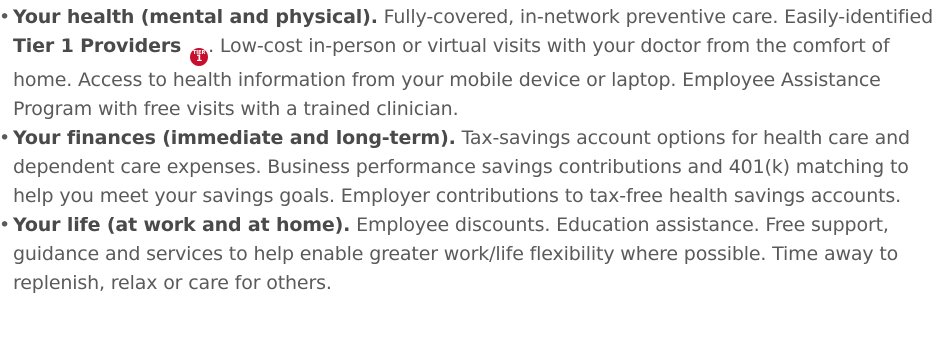 The width and height of the screenshot is (939, 354). What do you see at coordinates (195, 17) in the screenshot?
I see `health-heading: Your health (mental and physical).` at bounding box center [195, 17].